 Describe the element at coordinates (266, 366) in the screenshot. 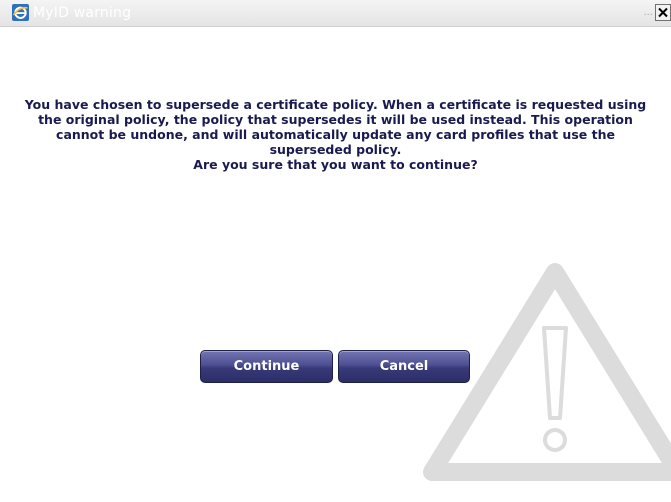

I see `continue-button: Continue` at that location.